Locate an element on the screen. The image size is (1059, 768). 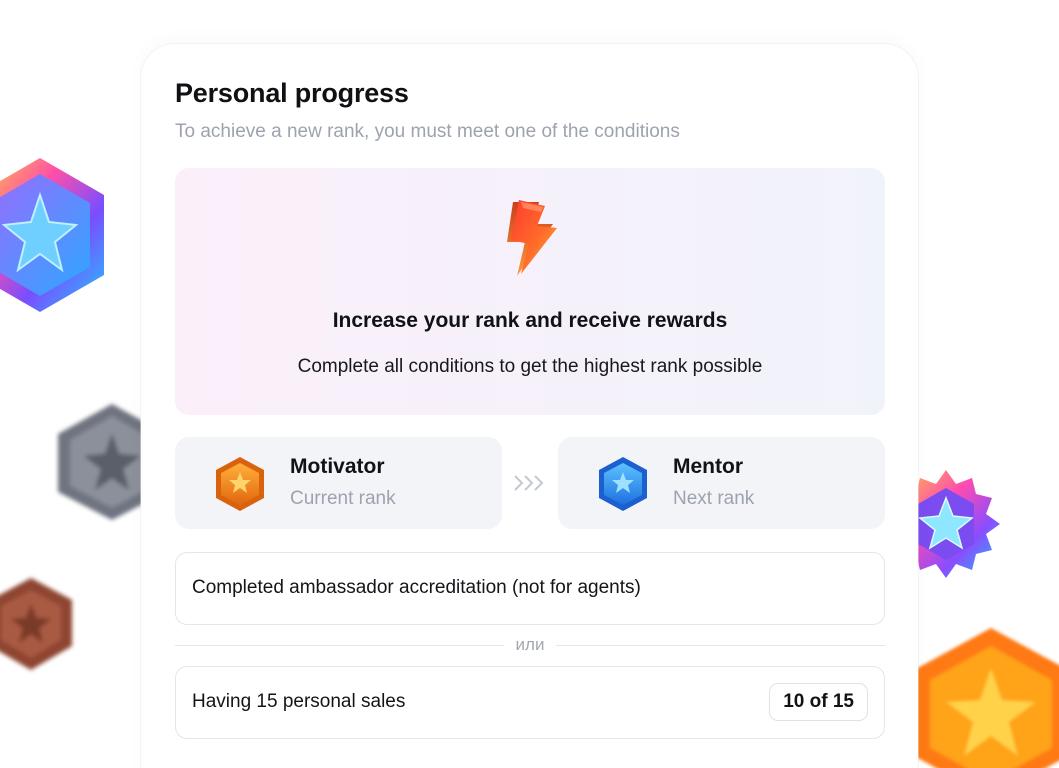
banner-heading: Increase your rank and receive rewards is located at coordinates (530, 320).